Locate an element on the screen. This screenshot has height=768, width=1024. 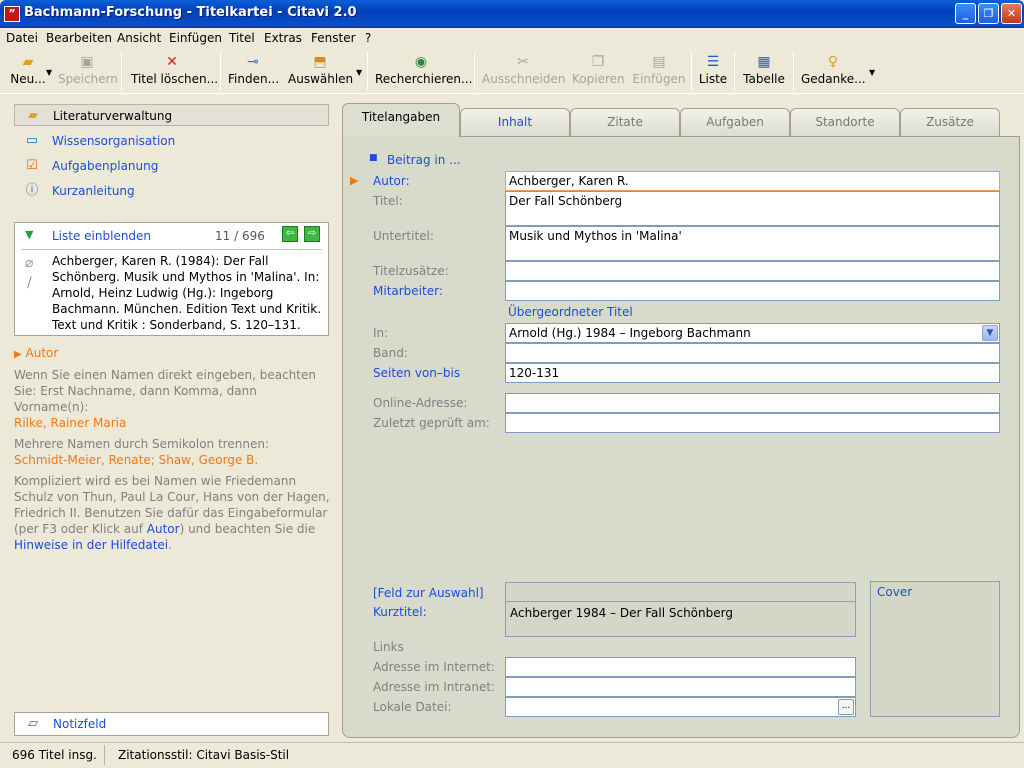
paste-label: Einfügen is located at coordinates (659, 79).